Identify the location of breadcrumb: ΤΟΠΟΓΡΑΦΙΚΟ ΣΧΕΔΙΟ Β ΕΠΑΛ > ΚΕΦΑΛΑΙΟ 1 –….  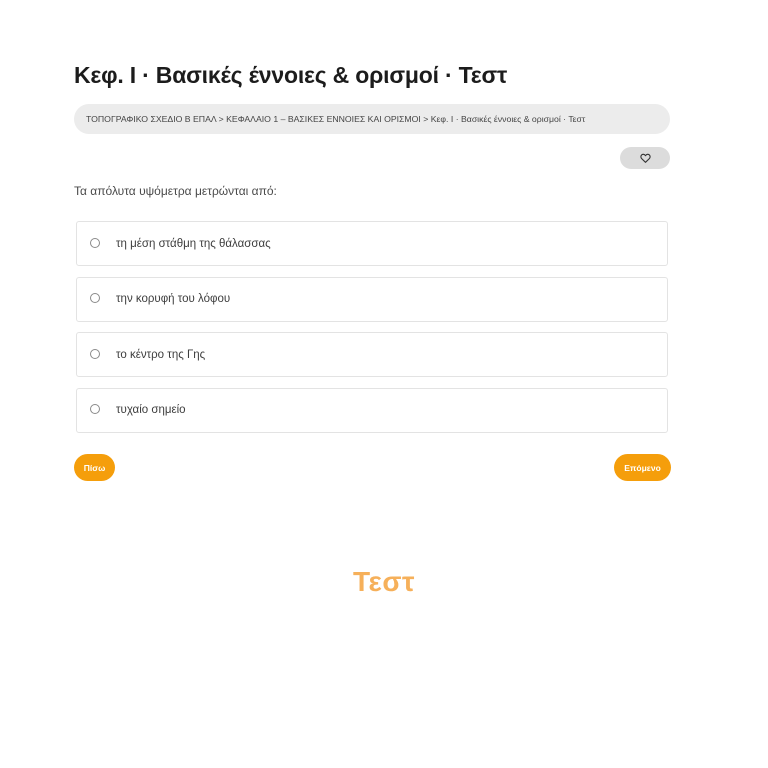
(372, 119).